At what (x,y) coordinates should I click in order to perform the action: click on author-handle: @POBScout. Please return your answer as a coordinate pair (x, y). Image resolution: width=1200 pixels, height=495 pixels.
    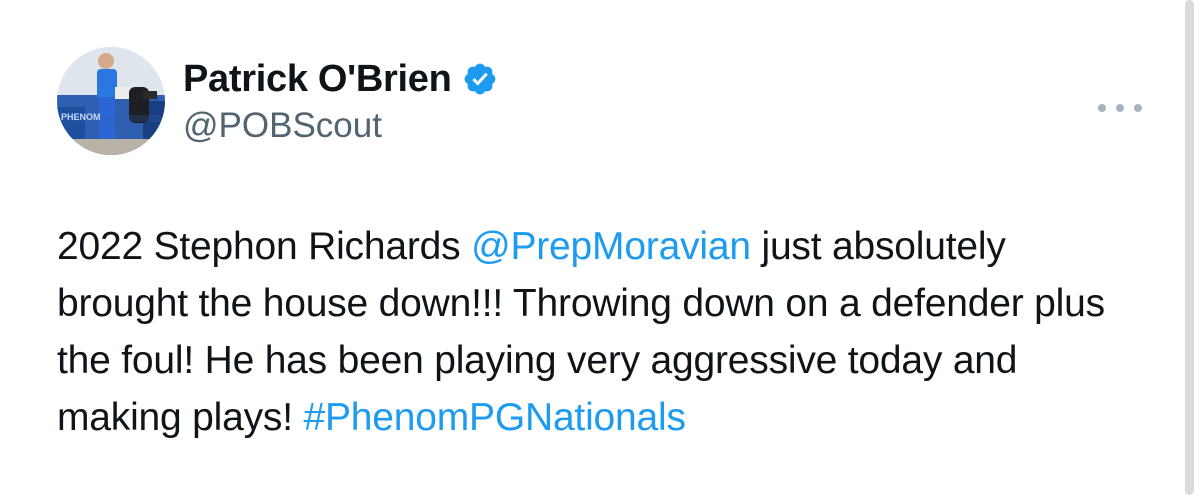
    Looking at the image, I should click on (282, 126).